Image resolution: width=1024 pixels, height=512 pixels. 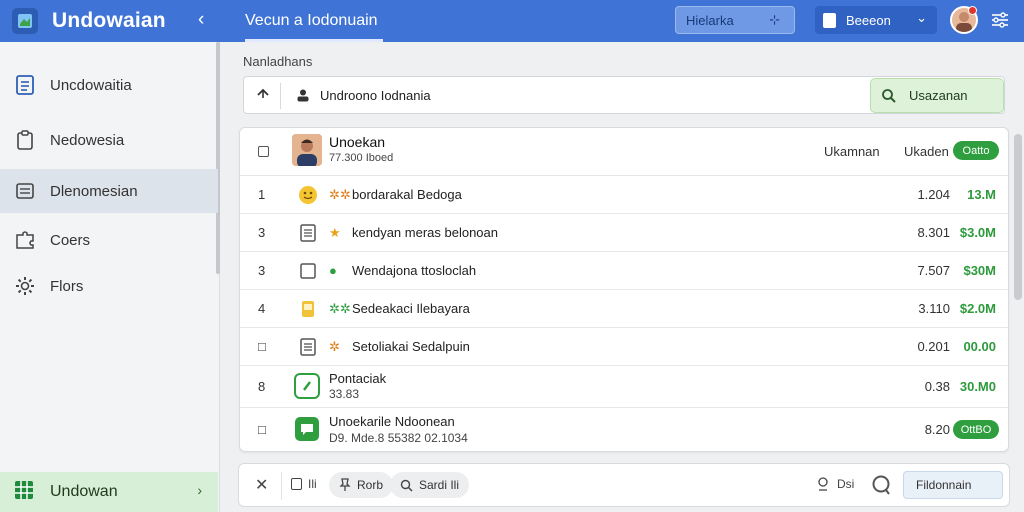 I want to click on status-badge: Oatto, so click(x=976, y=150).